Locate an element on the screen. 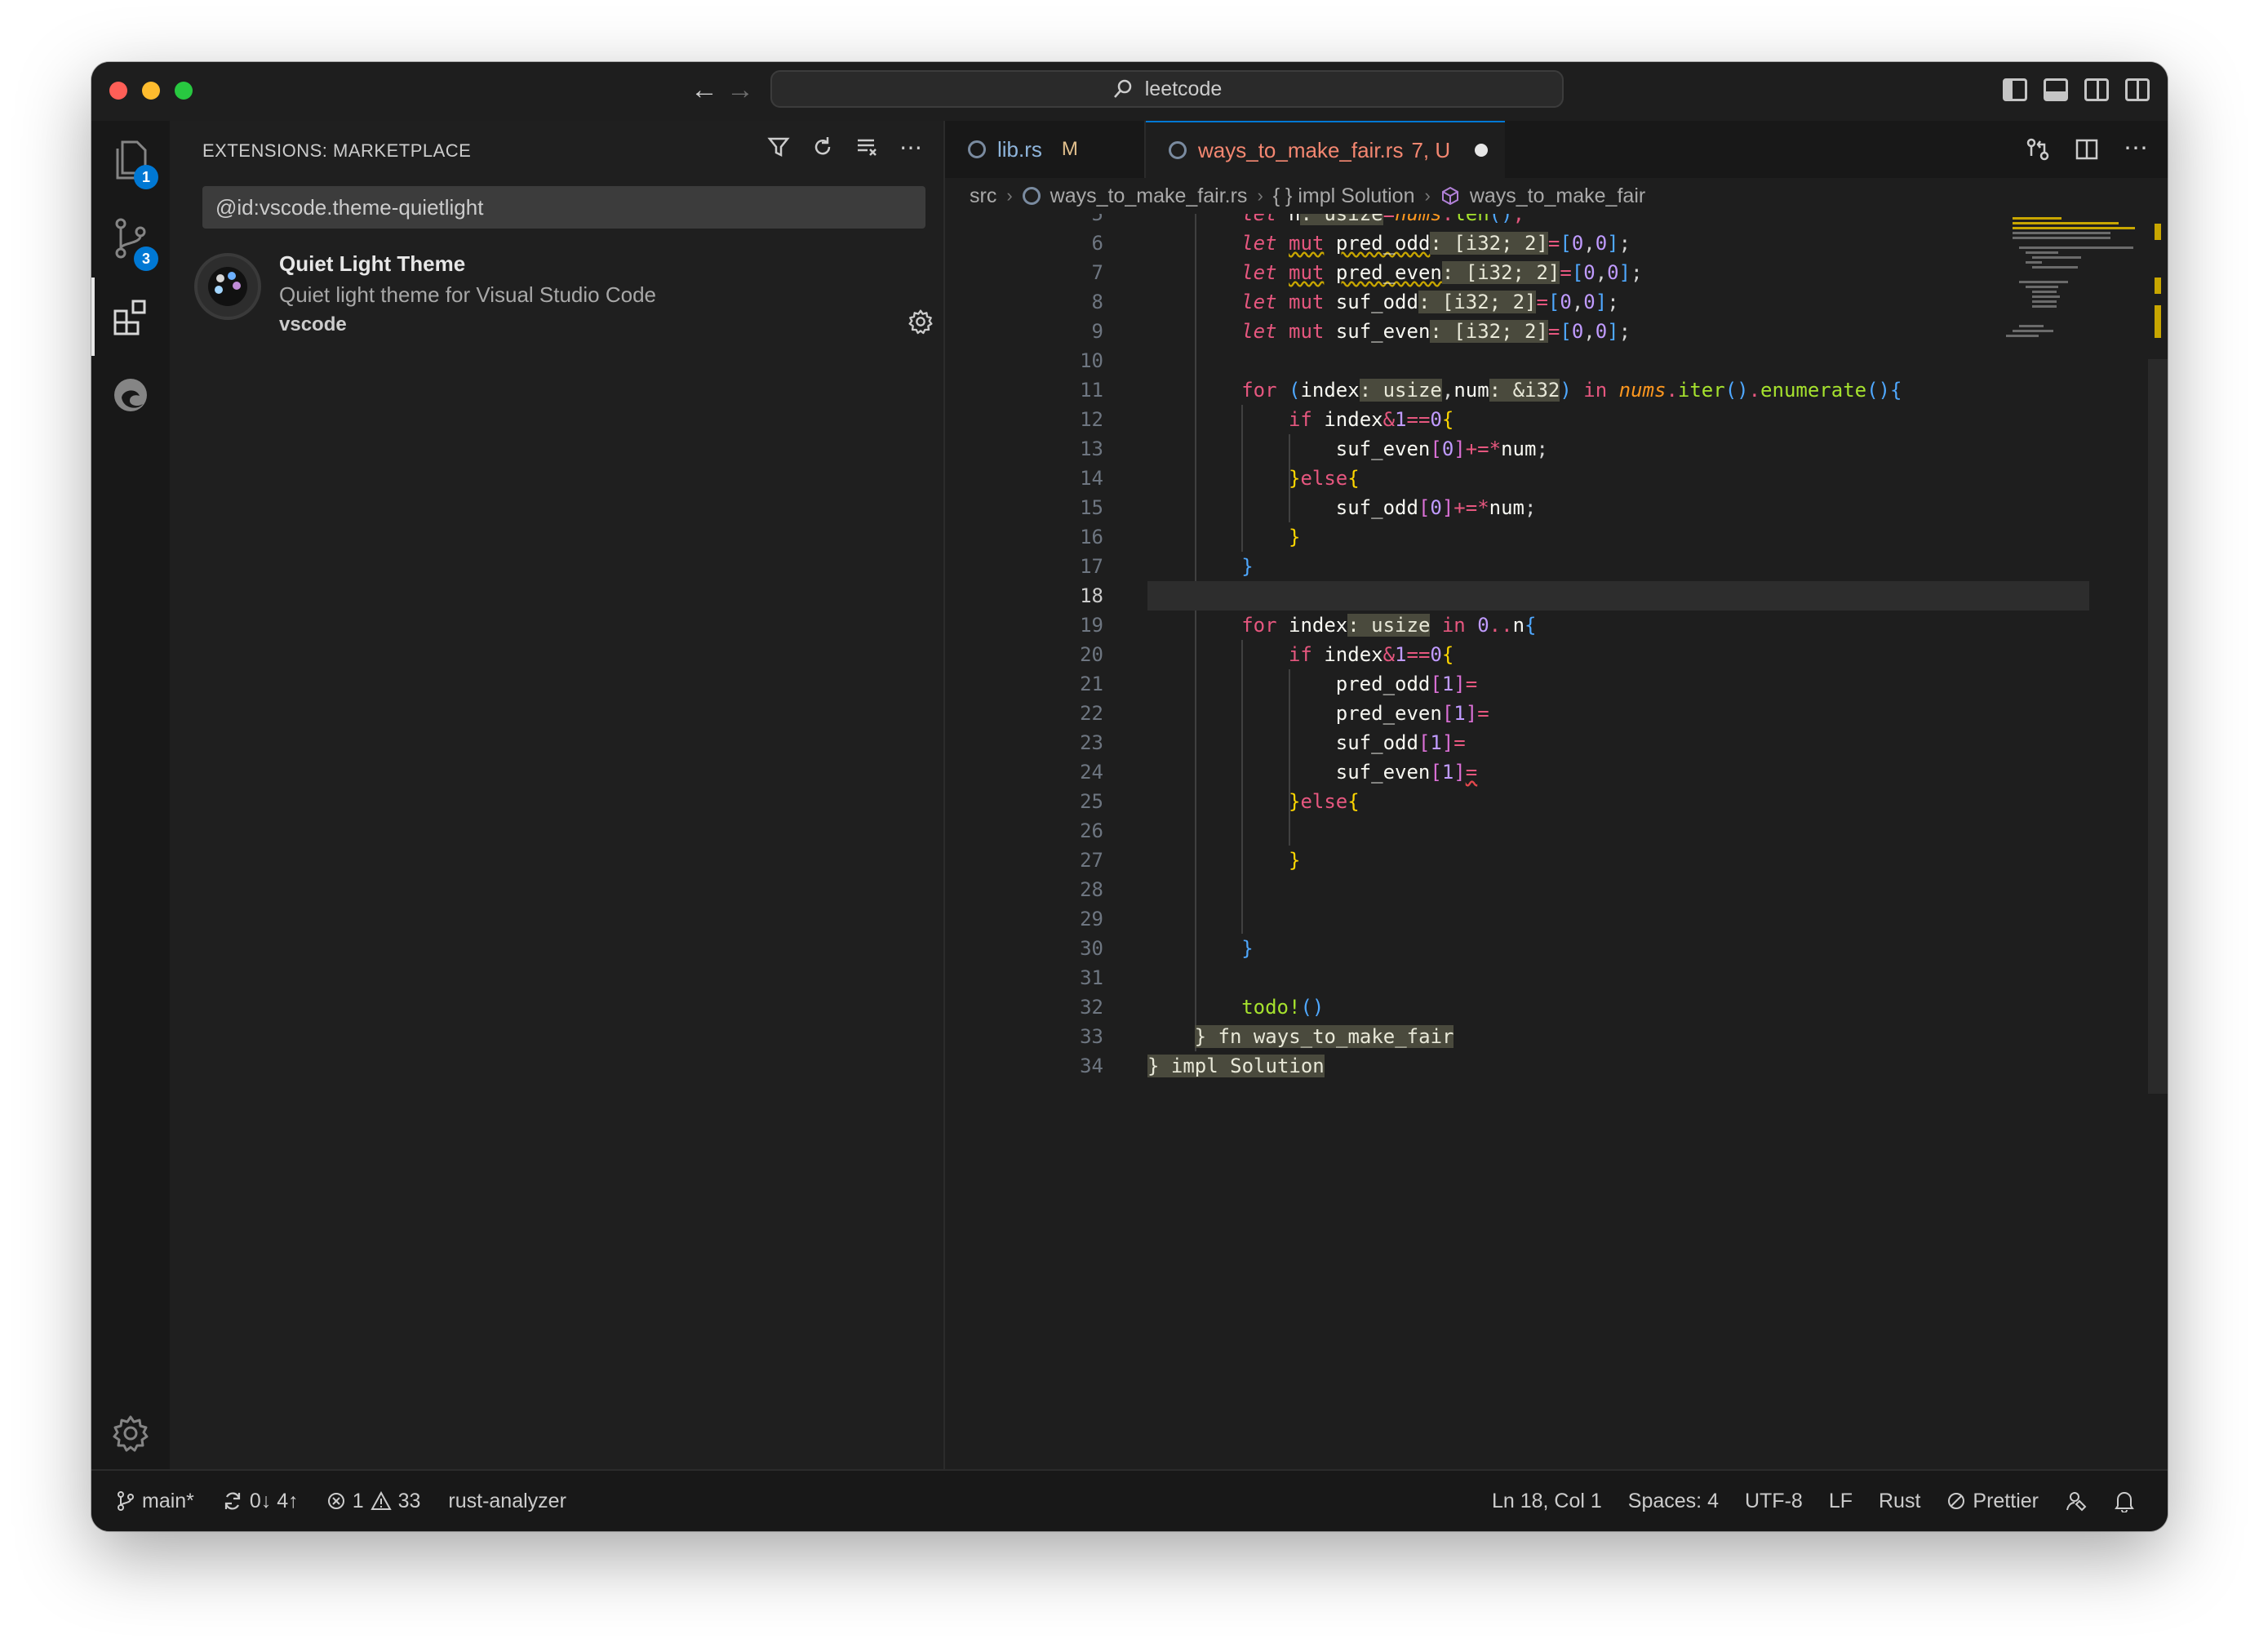 This screenshot has width=2259, height=1652. minimap is located at coordinates (2076, 279).